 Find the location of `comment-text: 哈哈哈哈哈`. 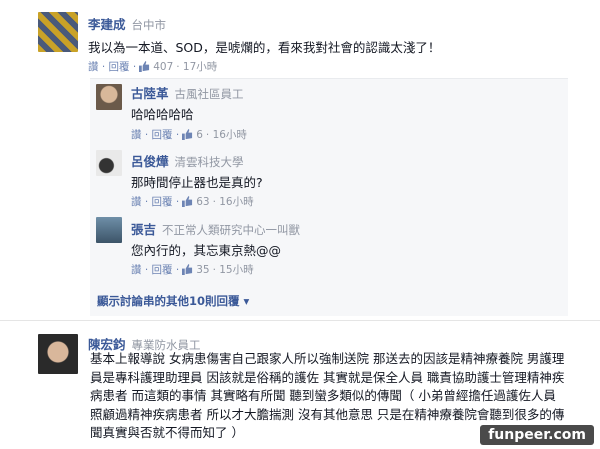

comment-text: 哈哈哈哈哈 is located at coordinates (162, 114).